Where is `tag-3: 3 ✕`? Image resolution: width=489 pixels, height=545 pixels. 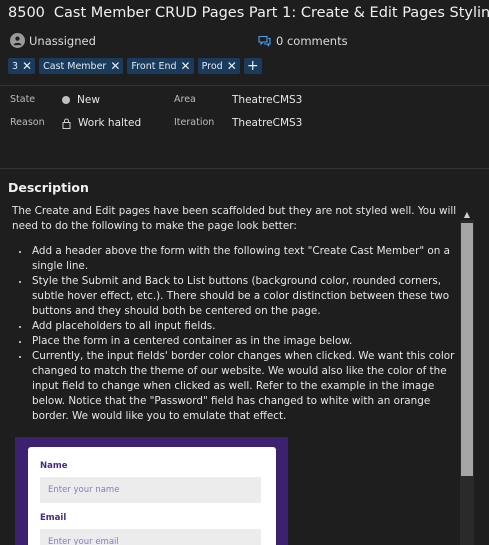 tag-3: 3 ✕ is located at coordinates (22, 66).